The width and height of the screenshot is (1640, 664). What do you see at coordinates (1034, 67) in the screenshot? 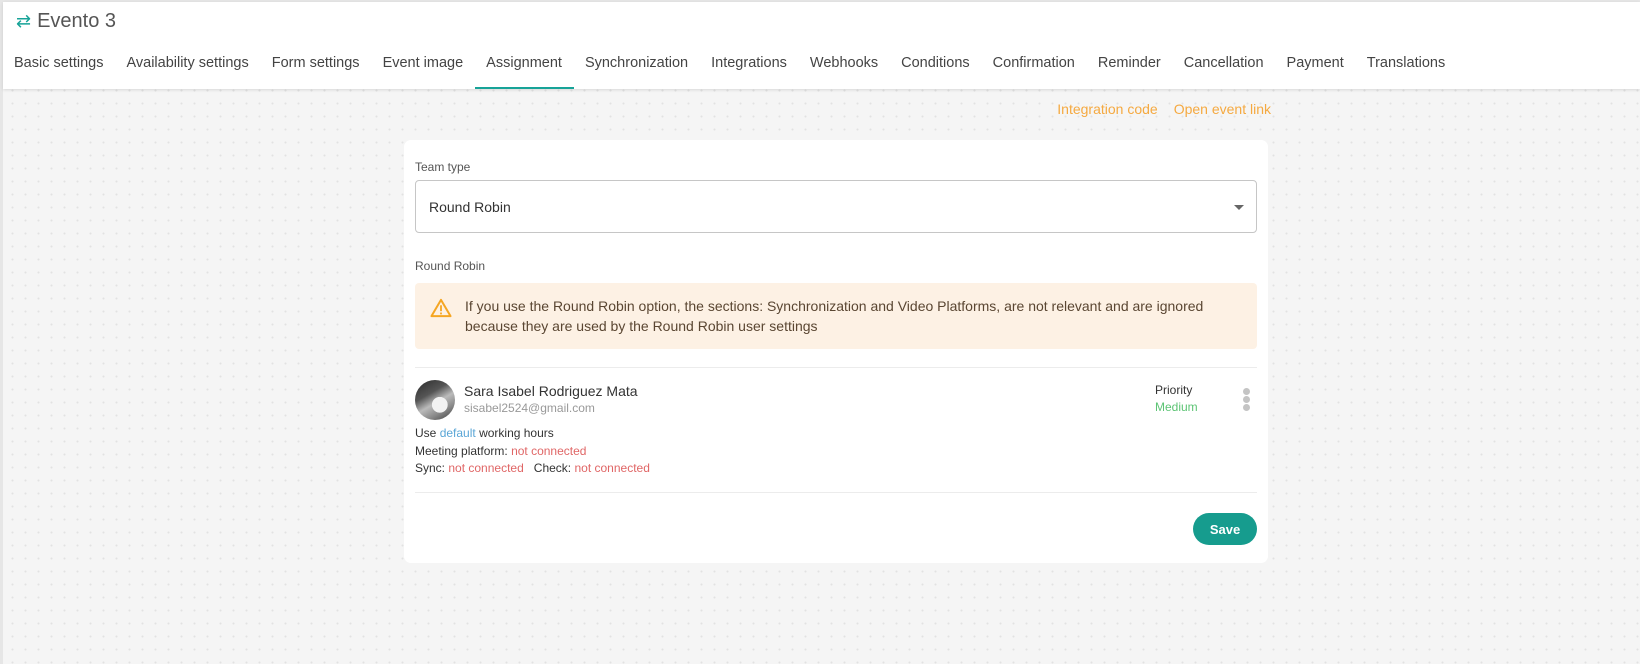
I see `tab-confirmation: Confirmation` at bounding box center [1034, 67].